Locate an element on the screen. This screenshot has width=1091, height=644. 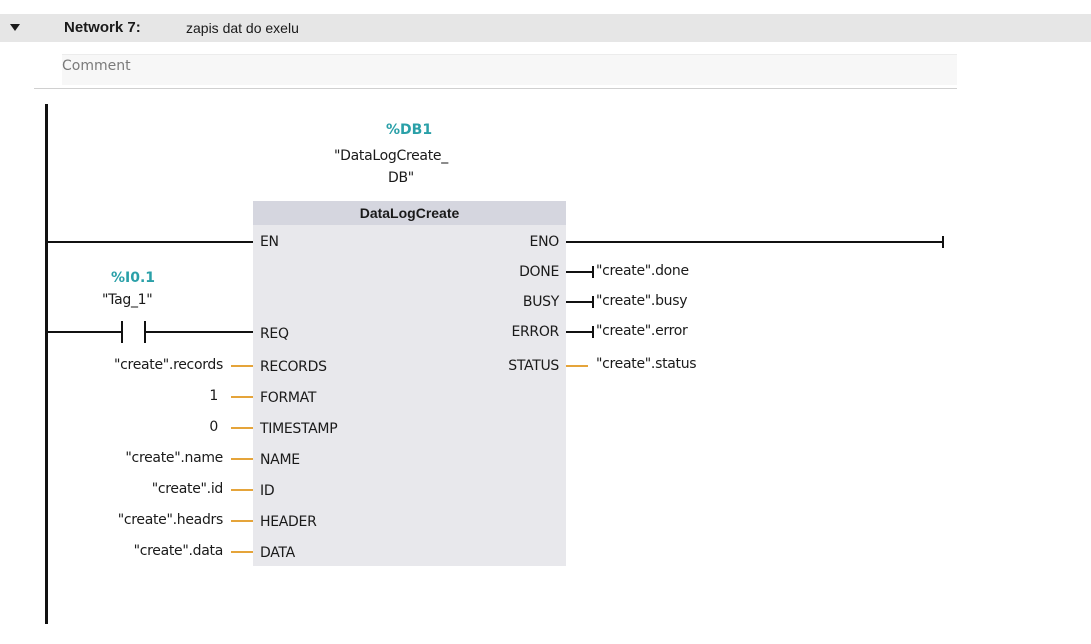
error-wire is located at coordinates (580, 332).